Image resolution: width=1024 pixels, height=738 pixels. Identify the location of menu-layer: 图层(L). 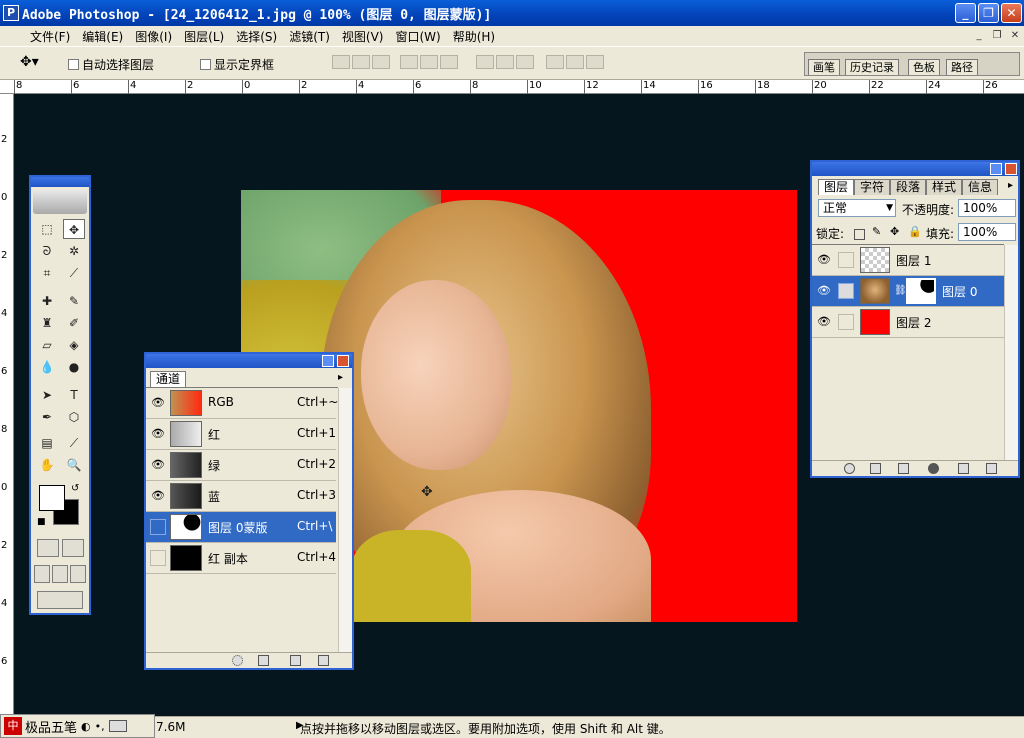
(204, 36).